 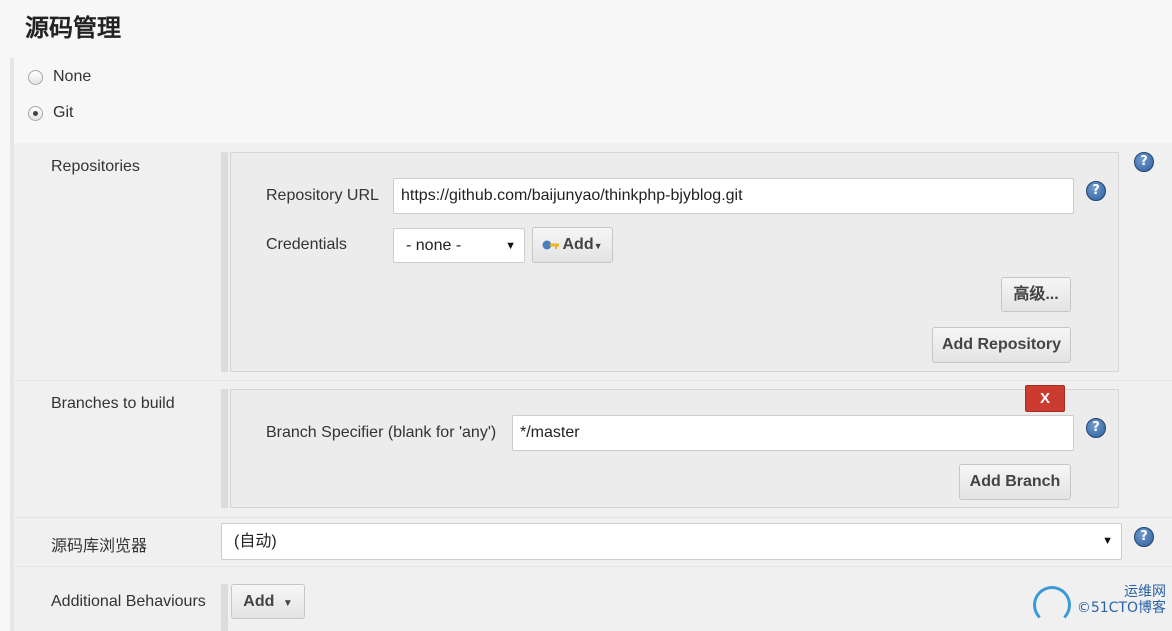 What do you see at coordinates (1015, 482) in the screenshot?
I see `add-branch-button: Add Branch` at bounding box center [1015, 482].